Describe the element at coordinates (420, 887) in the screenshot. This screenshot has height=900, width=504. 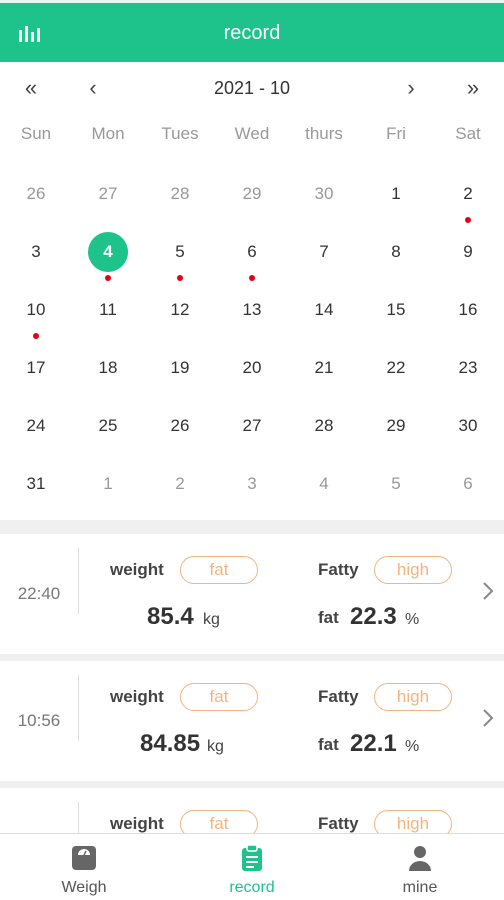
I see `tab-label: mine` at that location.